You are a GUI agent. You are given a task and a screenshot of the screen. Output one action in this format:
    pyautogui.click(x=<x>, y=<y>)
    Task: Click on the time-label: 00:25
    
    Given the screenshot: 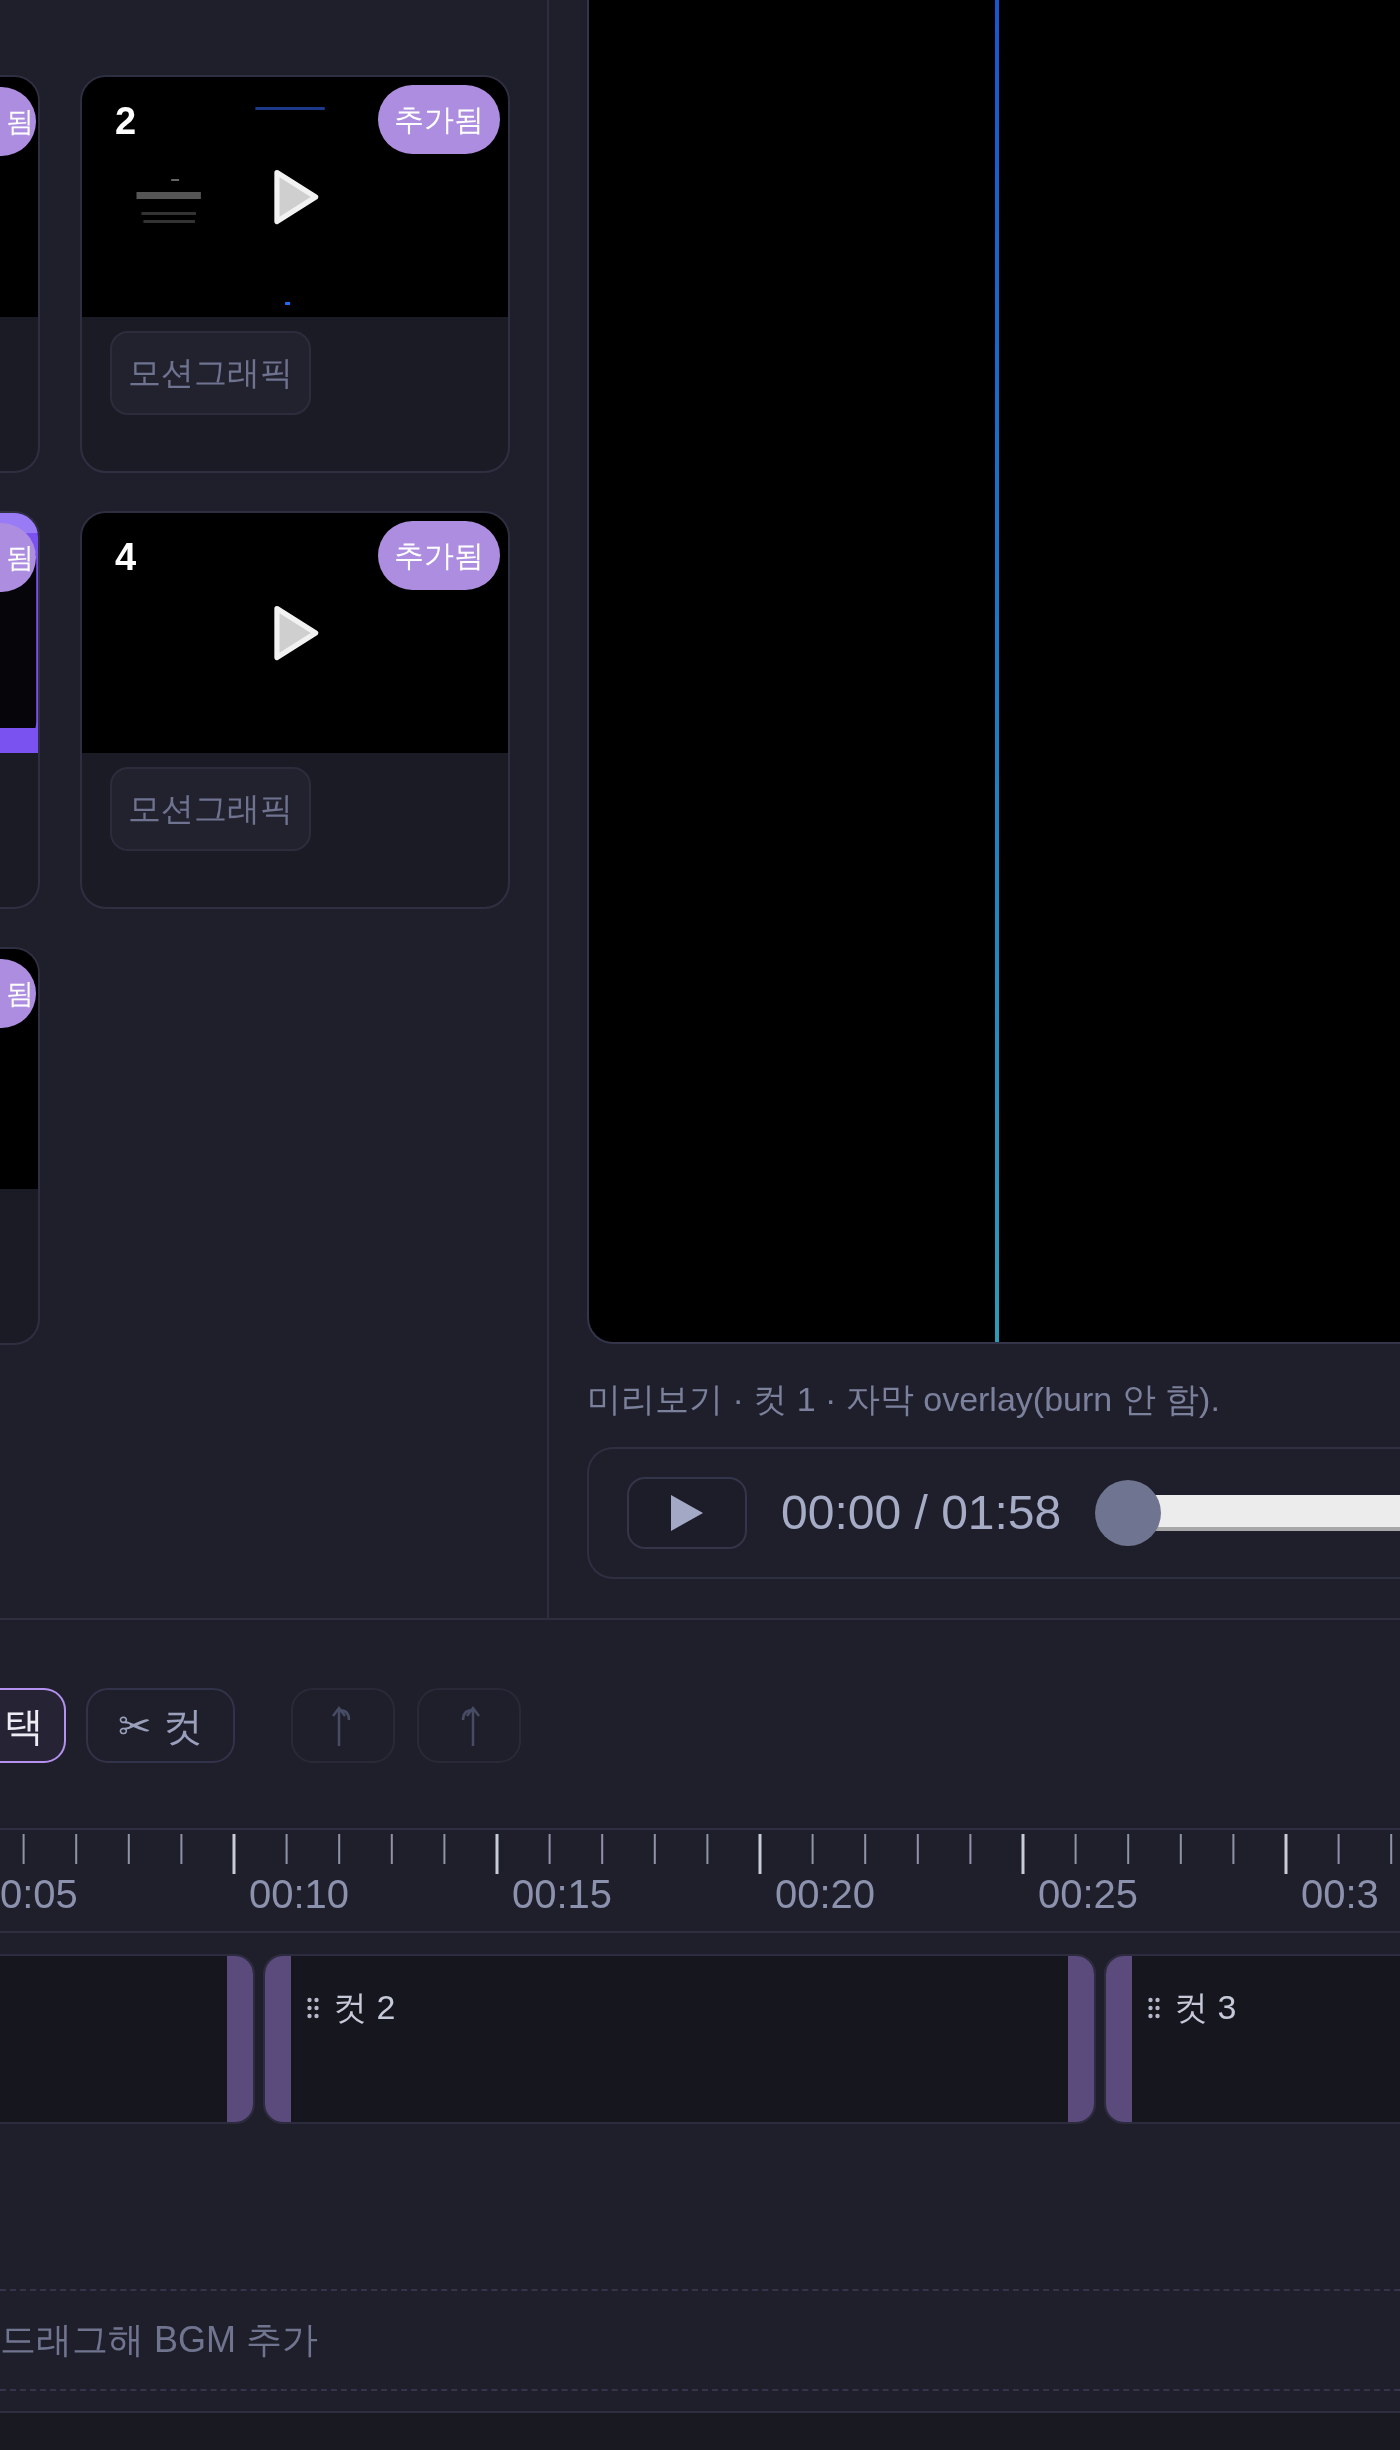 What is the action you would take?
    pyautogui.click(x=1088, y=1894)
    